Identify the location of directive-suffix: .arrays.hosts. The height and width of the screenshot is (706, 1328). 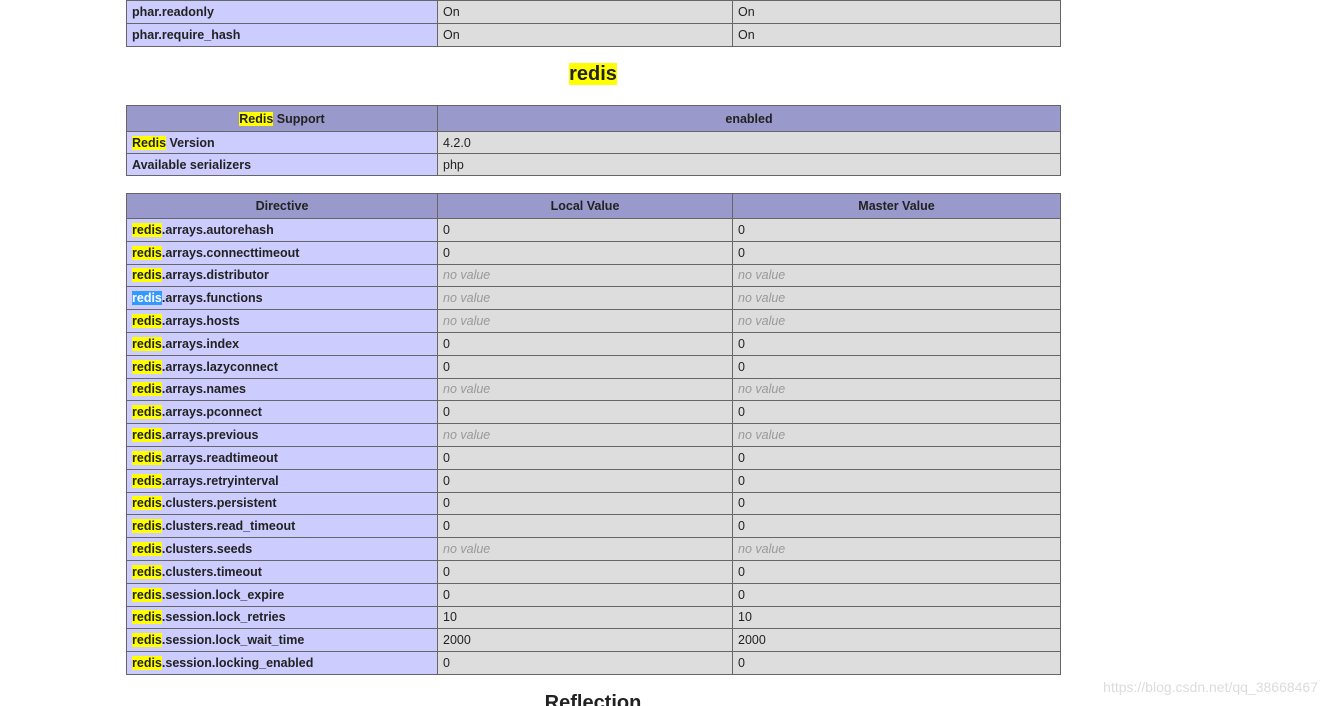
(200, 321).